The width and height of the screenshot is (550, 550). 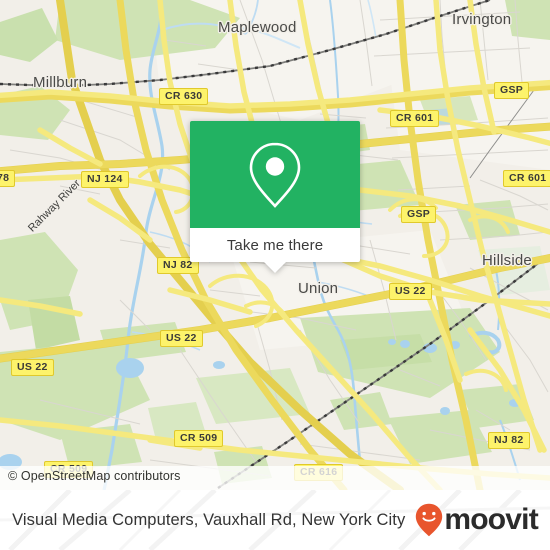 What do you see at coordinates (8, 179) in the screenshot?
I see `road-shield: 78` at bounding box center [8, 179].